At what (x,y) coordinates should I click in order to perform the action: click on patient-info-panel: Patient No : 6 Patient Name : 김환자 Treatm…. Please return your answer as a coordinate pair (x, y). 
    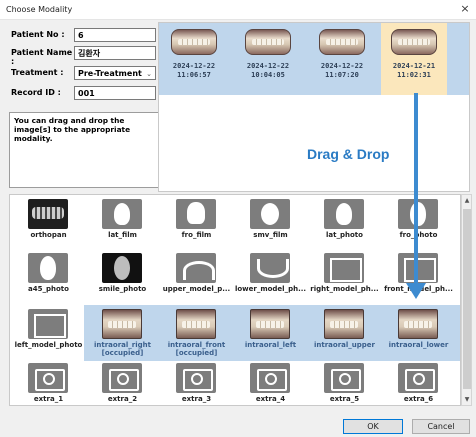
    Looking at the image, I should click on (84, 106).